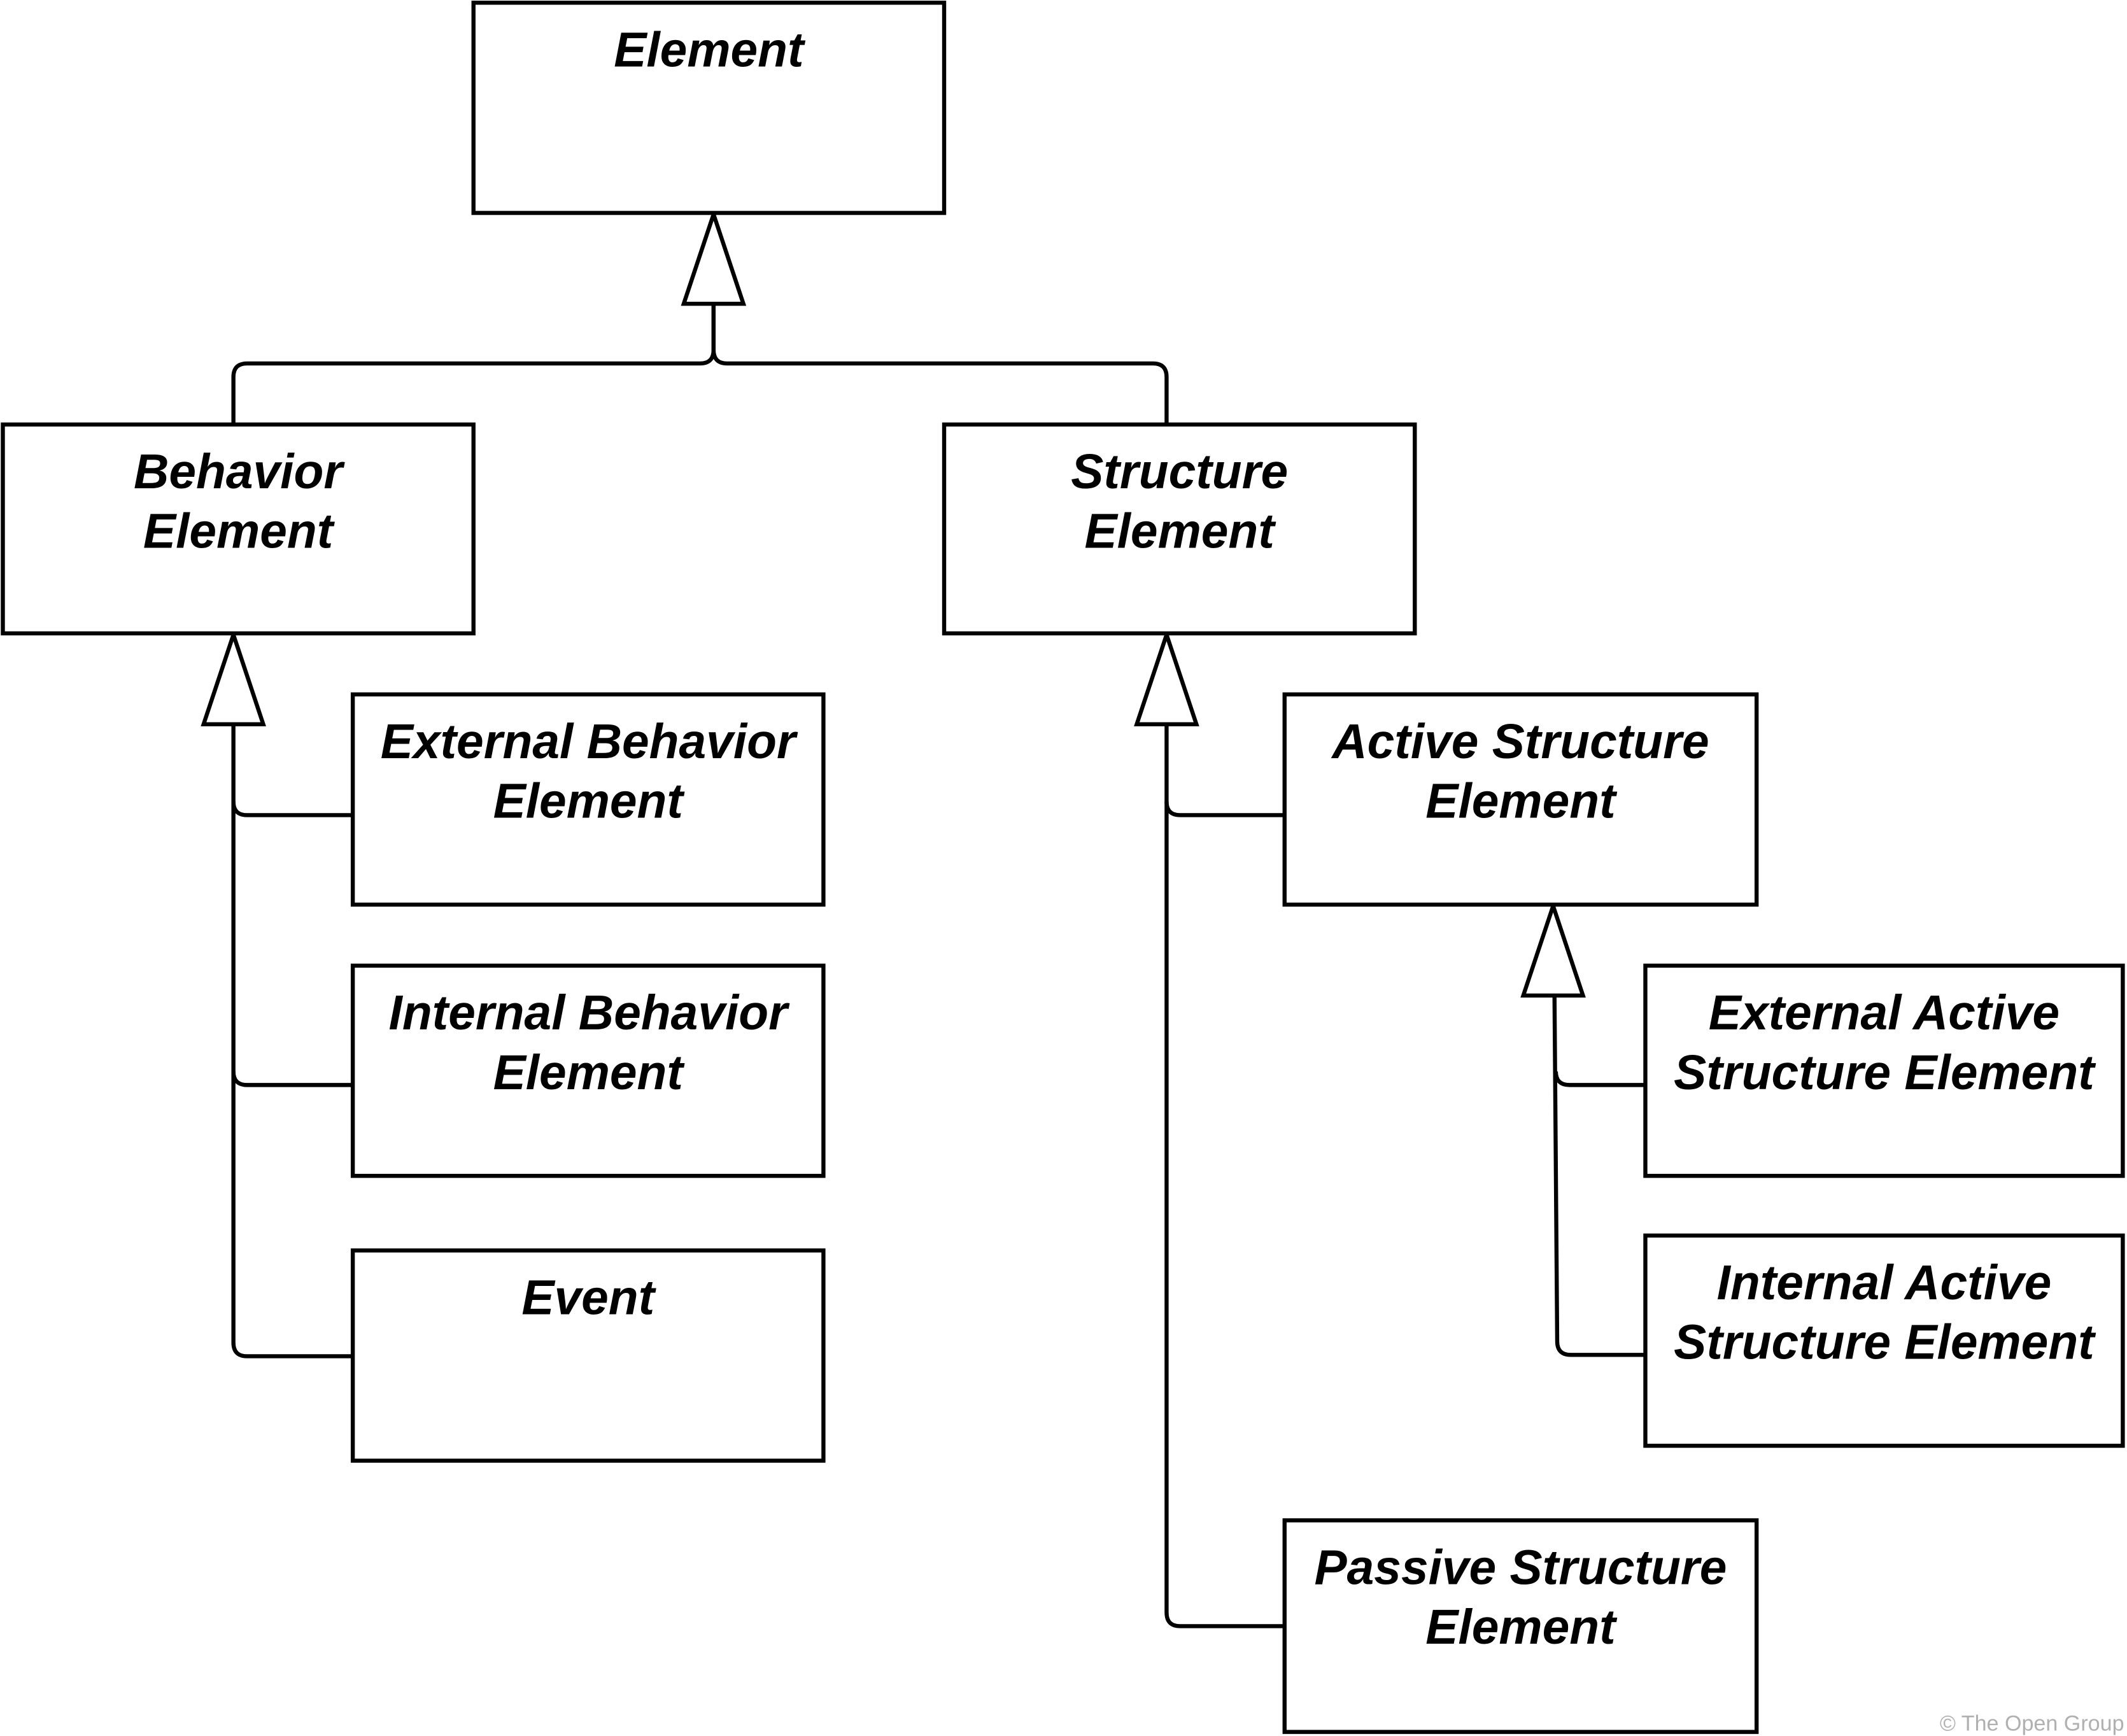 Image resolution: width=2127 pixels, height=1736 pixels. What do you see at coordinates (1520, 742) in the screenshot?
I see `active-structure-element-label: Active Structure` at bounding box center [1520, 742].